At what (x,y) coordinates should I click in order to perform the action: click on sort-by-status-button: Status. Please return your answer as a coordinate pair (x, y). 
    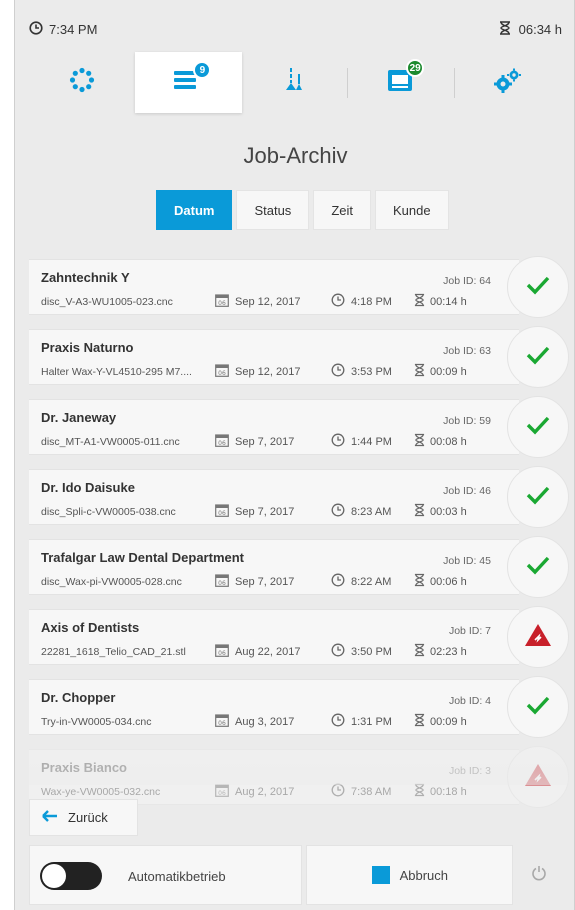
    Looking at the image, I should click on (273, 210).